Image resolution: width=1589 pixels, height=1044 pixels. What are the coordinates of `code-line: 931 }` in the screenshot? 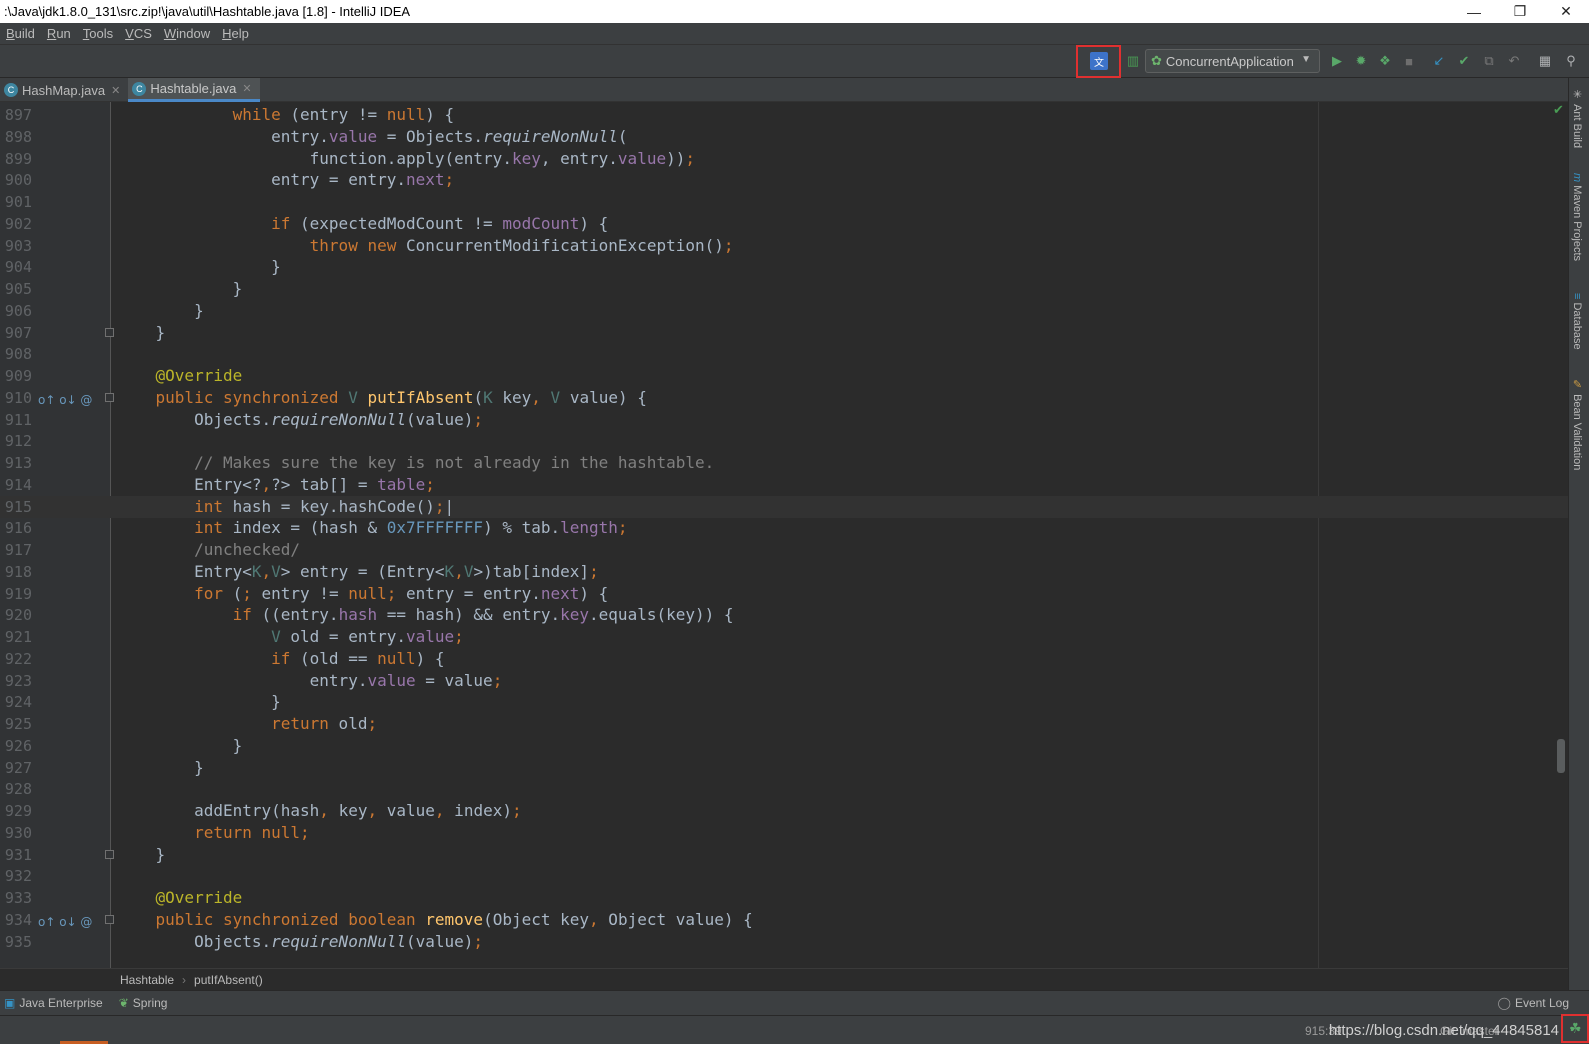 It's located at (784, 855).